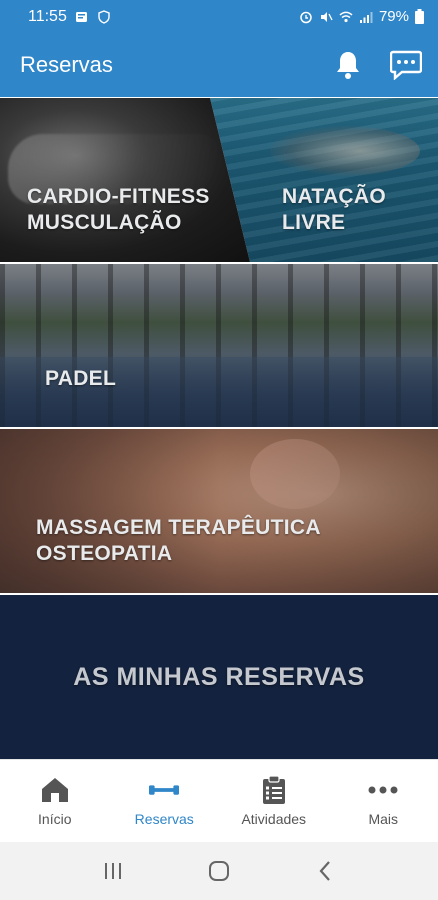 This screenshot has width=438, height=900. Describe the element at coordinates (219, 65) in the screenshot. I see `app-bar: Reservas` at that location.